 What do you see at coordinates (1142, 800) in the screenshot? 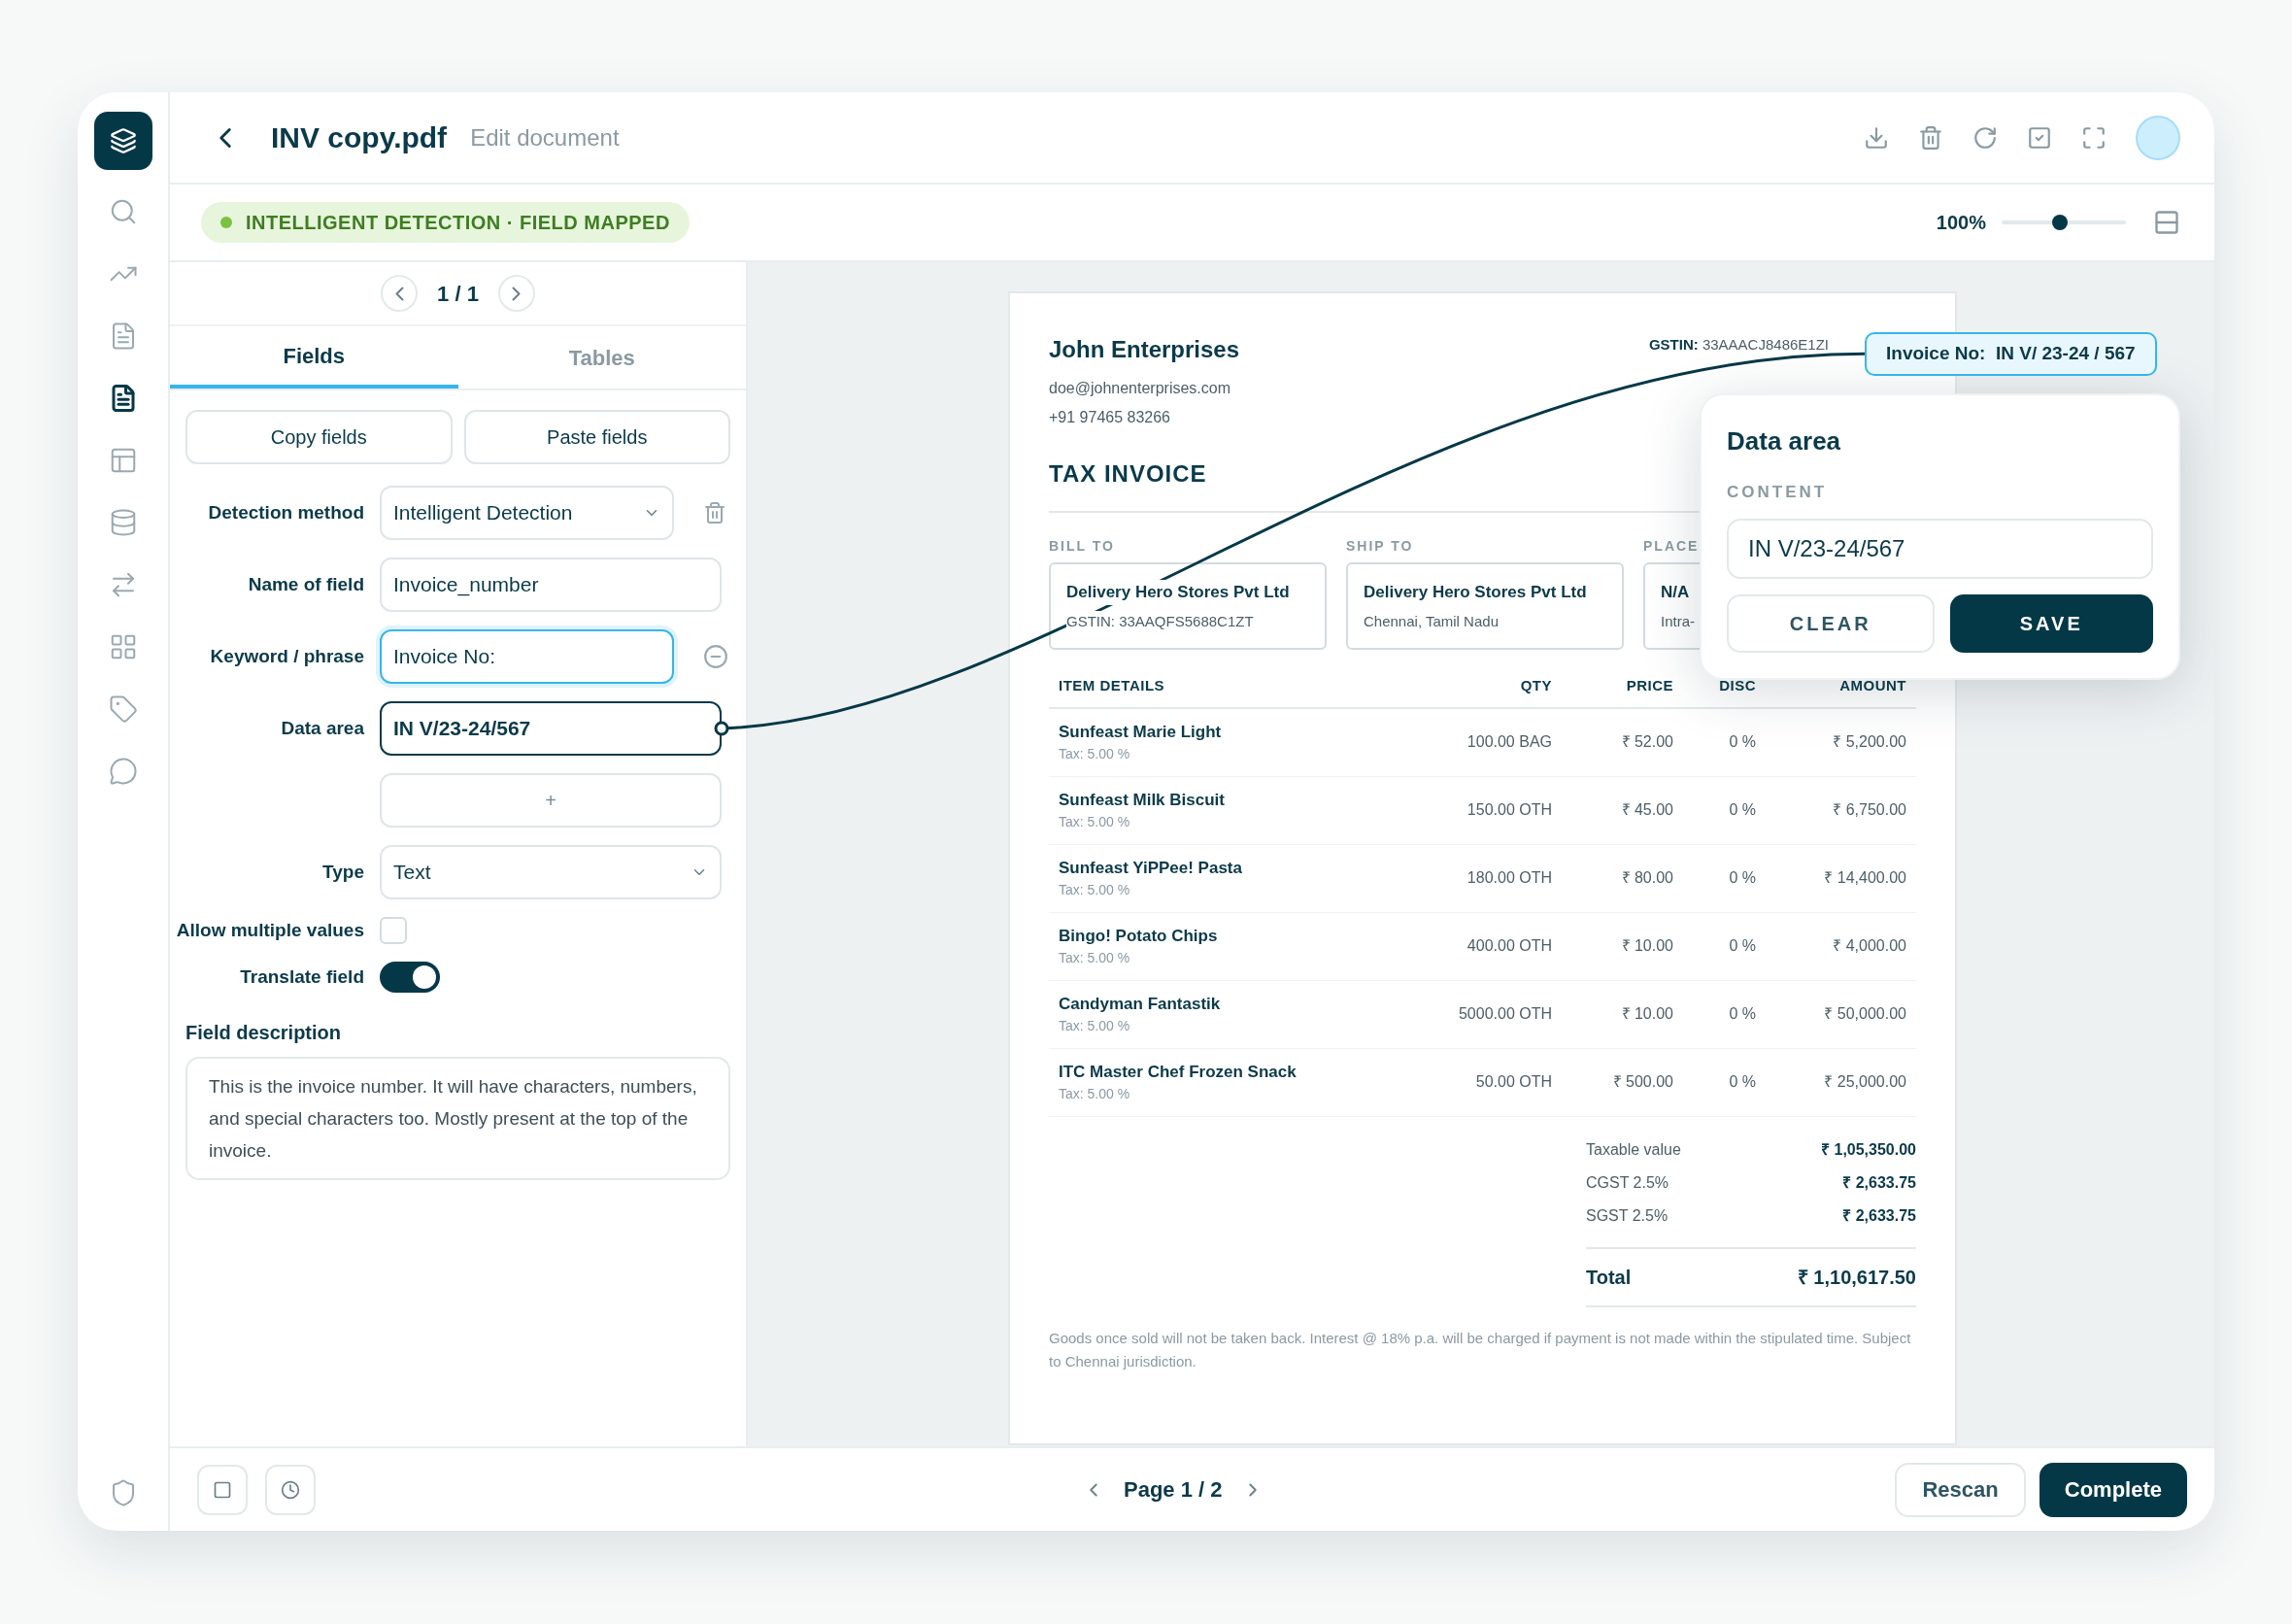
I see `item-name: Sunfeast Milk Biscuit` at bounding box center [1142, 800].